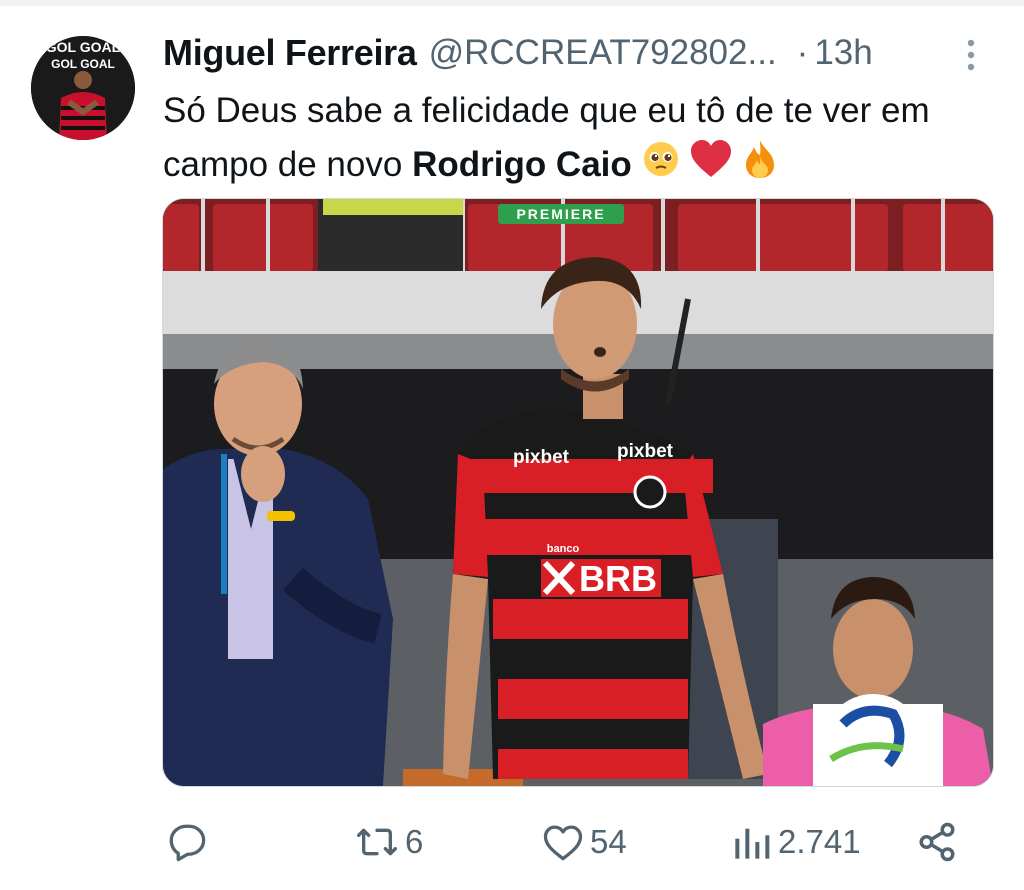  What do you see at coordinates (290, 53) in the screenshot?
I see `display-name: Miguel Ferreira` at bounding box center [290, 53].